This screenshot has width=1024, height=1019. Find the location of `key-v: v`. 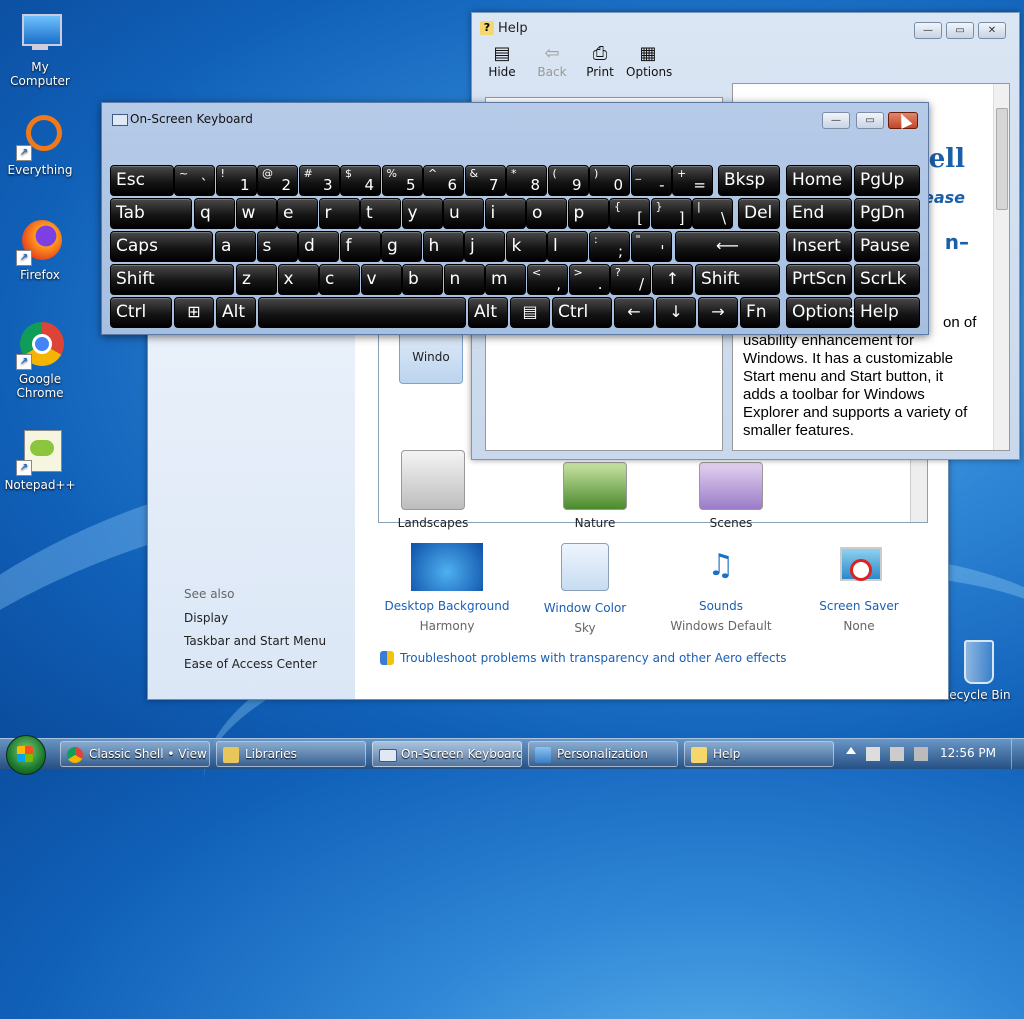

key-v: v is located at coordinates (381, 279).